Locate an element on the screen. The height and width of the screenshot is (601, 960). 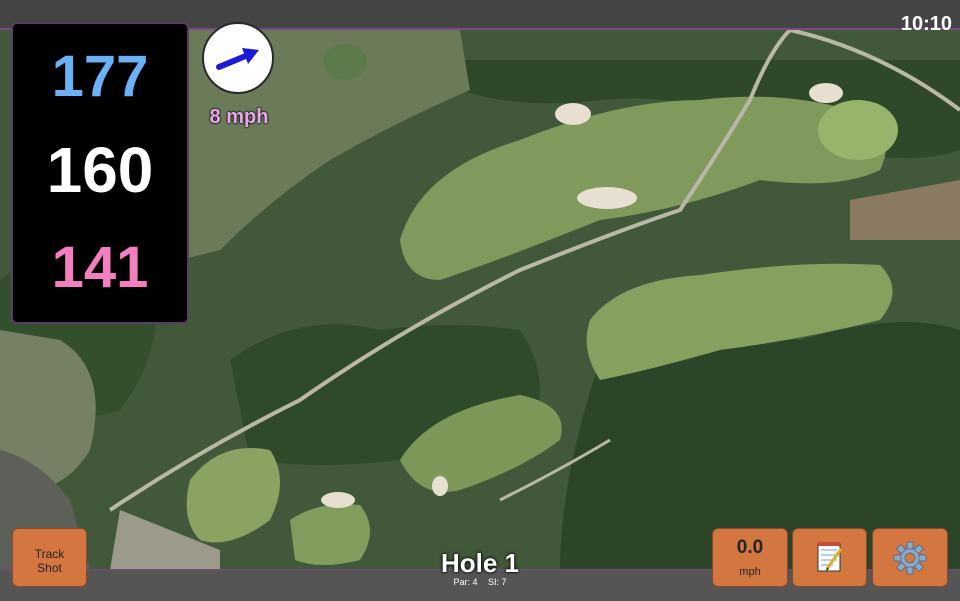
arrow-right-icon is located at coordinates (237, 59).